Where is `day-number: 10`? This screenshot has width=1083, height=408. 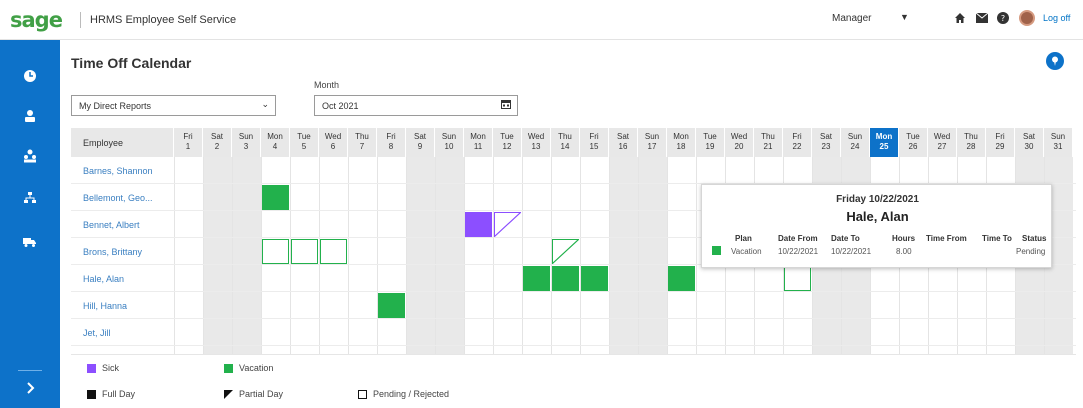
day-number: 10 is located at coordinates (449, 146).